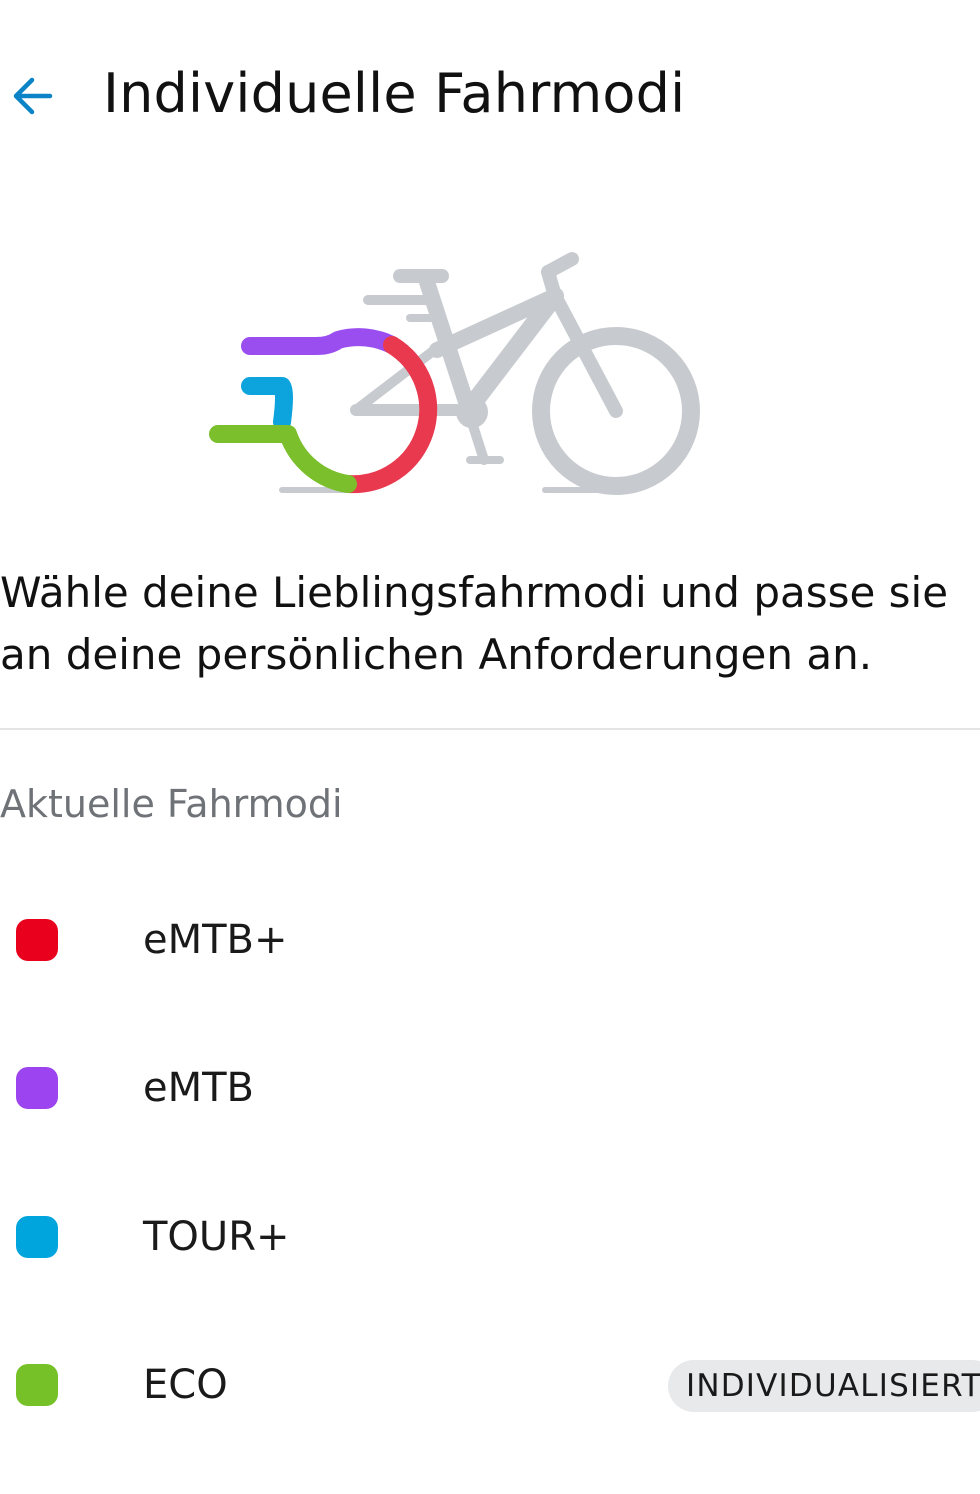 The image size is (980, 1494). I want to click on mode-row-eco: ECO INDIVIDUALISIERT, so click(490, 1385).